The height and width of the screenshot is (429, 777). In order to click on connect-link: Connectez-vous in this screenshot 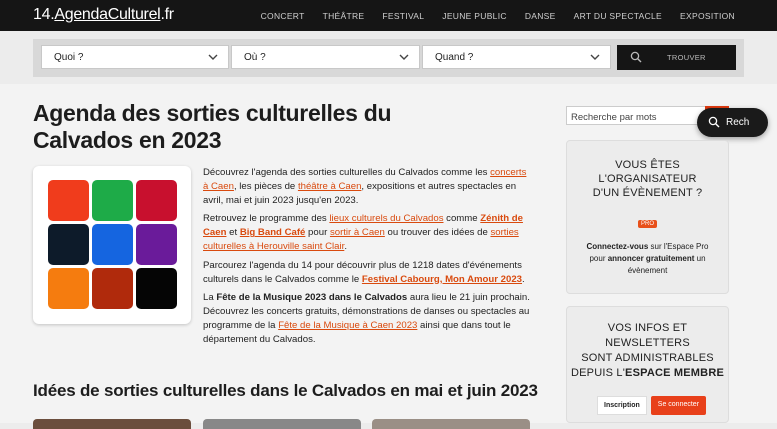, I will do `click(617, 246)`.